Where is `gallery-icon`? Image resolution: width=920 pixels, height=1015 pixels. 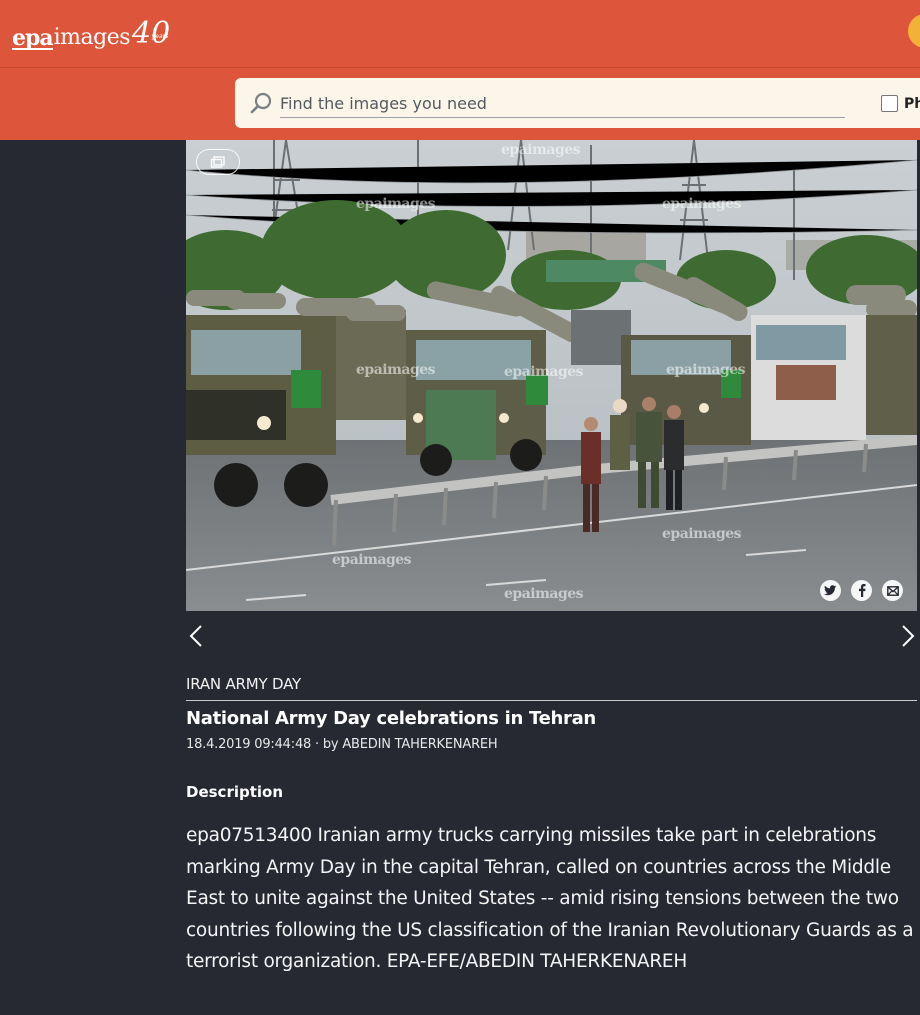
gallery-icon is located at coordinates (218, 162).